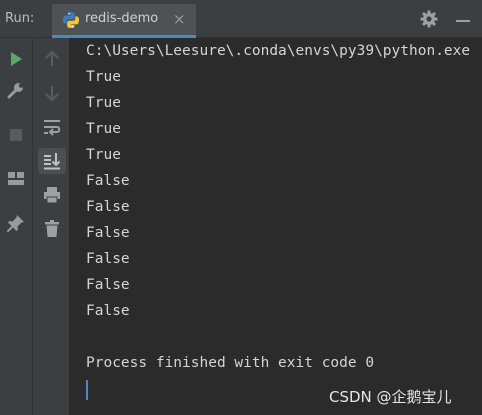 The image size is (482, 415). Describe the element at coordinates (16, 135) in the screenshot. I see `stop-icon` at that location.